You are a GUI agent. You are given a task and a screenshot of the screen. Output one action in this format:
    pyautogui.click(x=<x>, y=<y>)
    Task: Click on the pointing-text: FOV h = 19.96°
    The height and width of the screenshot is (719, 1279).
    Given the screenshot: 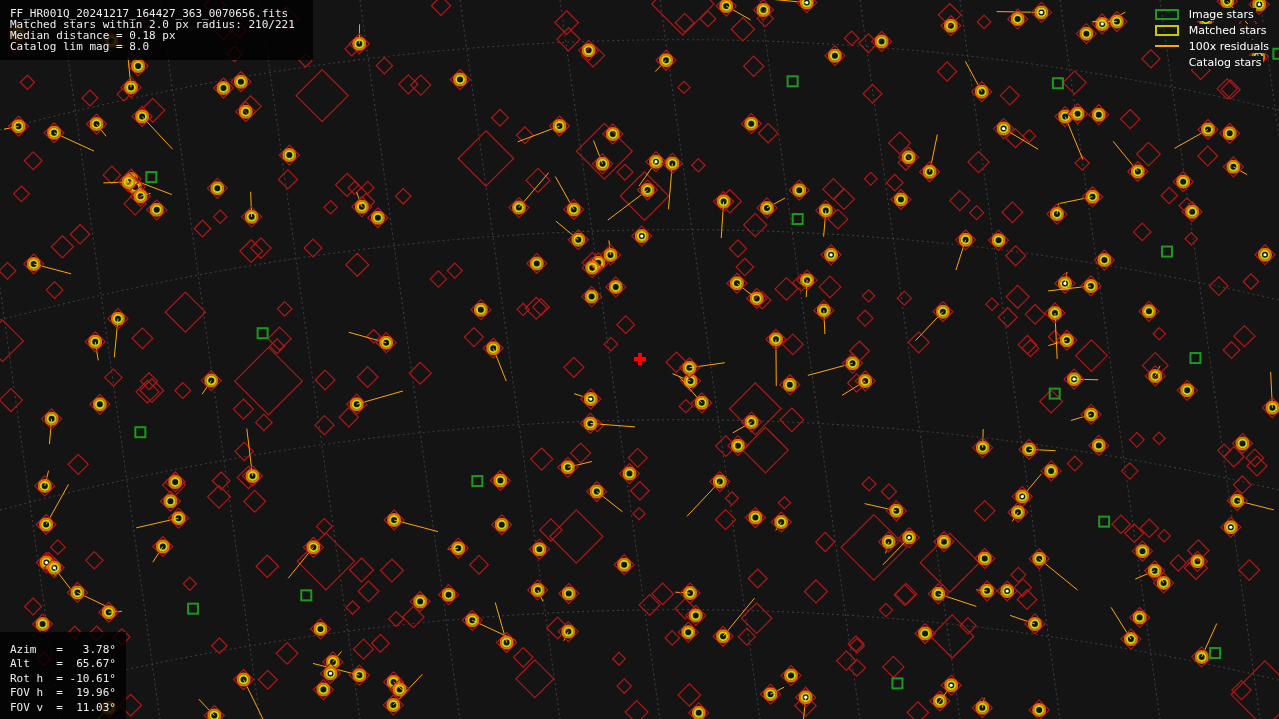 What is the action you would take?
    pyautogui.click(x=63, y=693)
    